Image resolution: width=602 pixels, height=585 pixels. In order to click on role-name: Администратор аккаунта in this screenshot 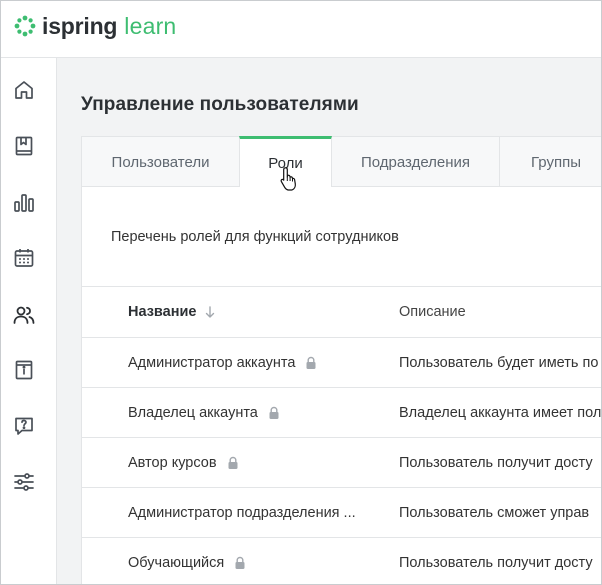, I will do `click(212, 362)`.